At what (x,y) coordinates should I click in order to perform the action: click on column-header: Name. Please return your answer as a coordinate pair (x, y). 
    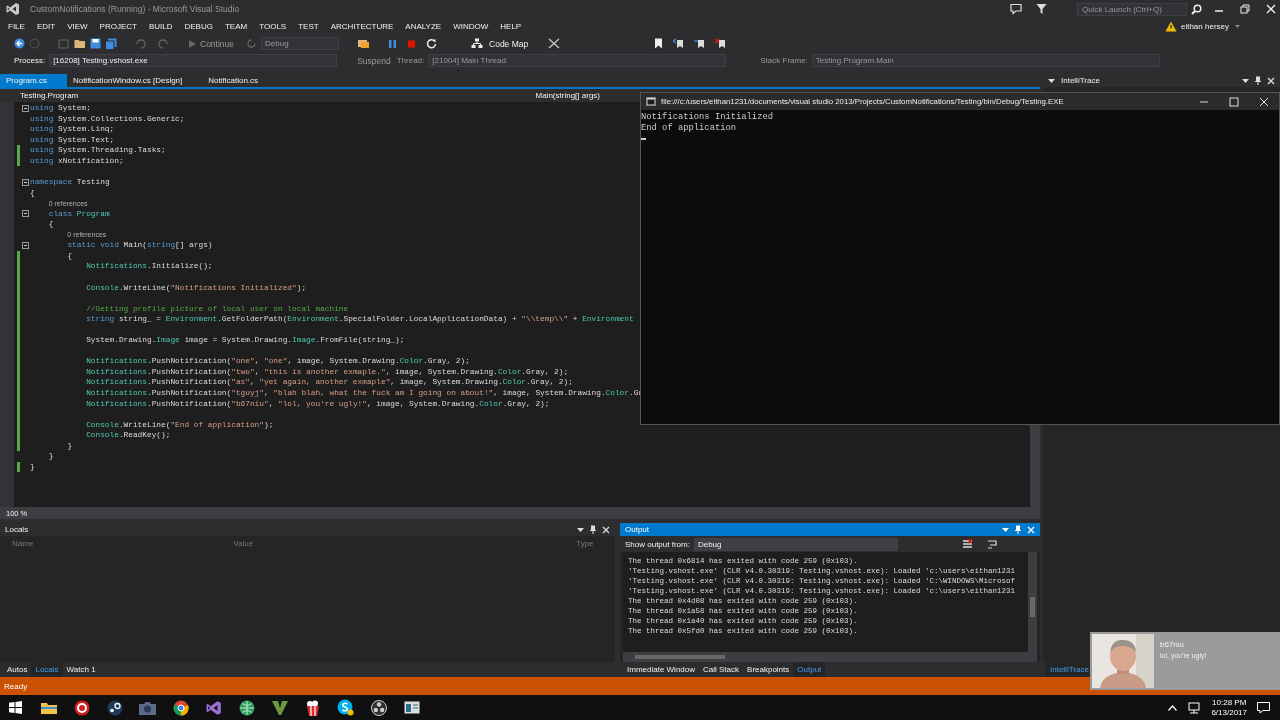
    Looking at the image, I should click on (23, 543).